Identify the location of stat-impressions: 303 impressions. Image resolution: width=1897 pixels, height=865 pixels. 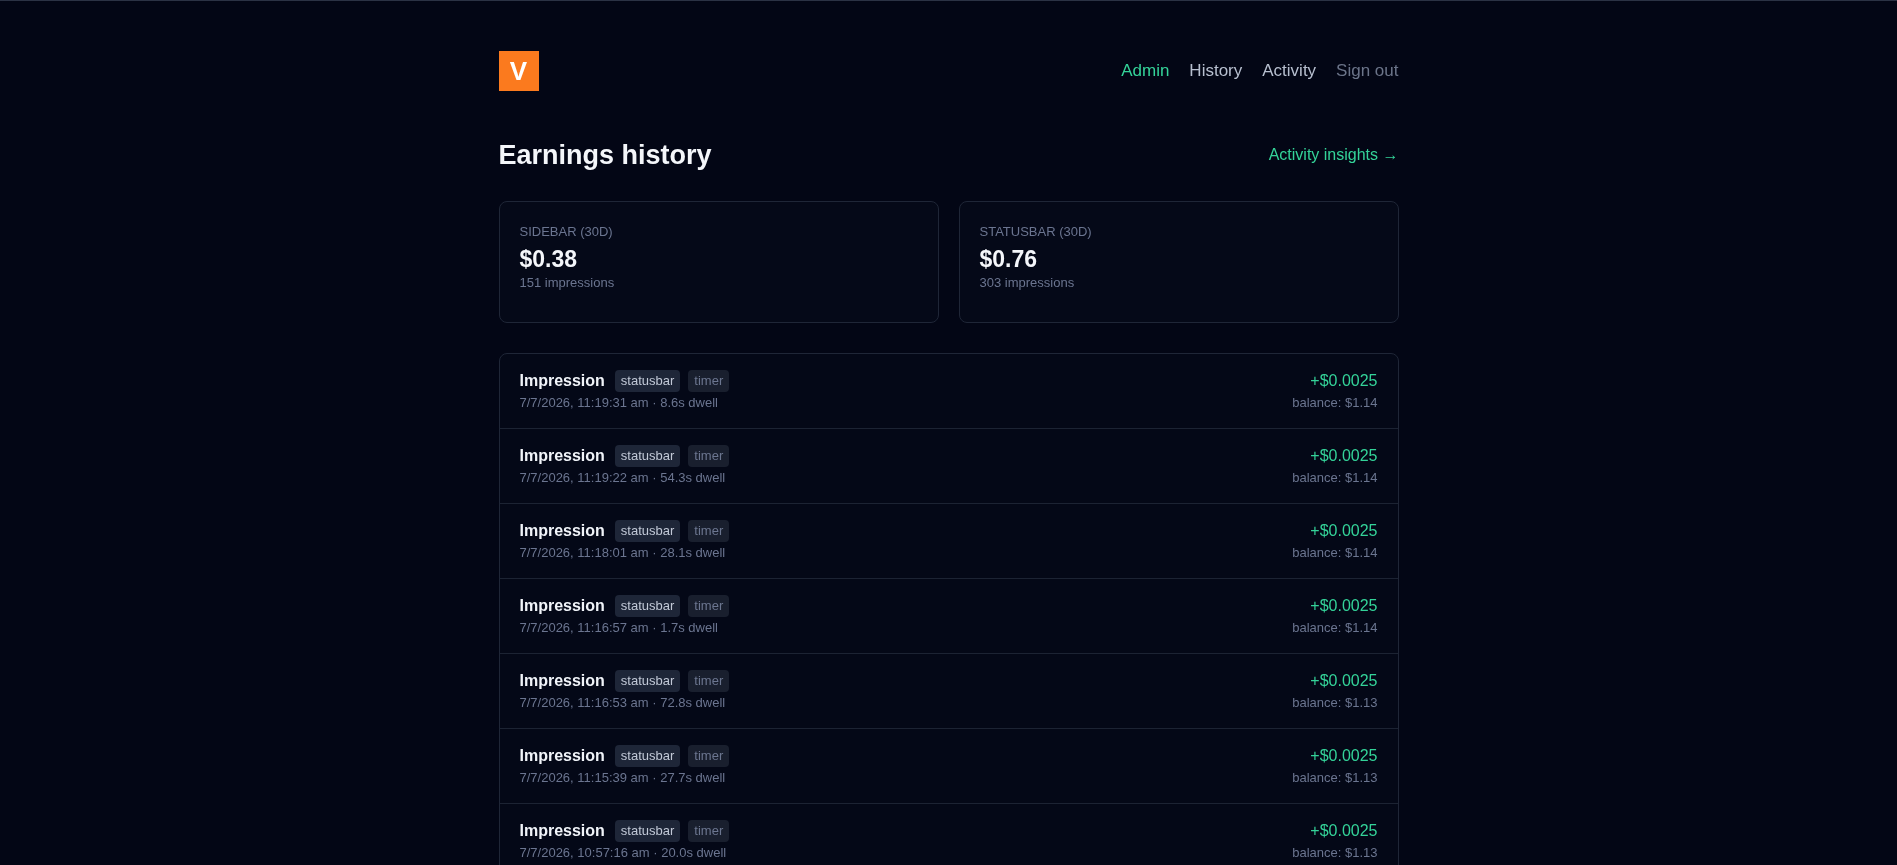
(1027, 283).